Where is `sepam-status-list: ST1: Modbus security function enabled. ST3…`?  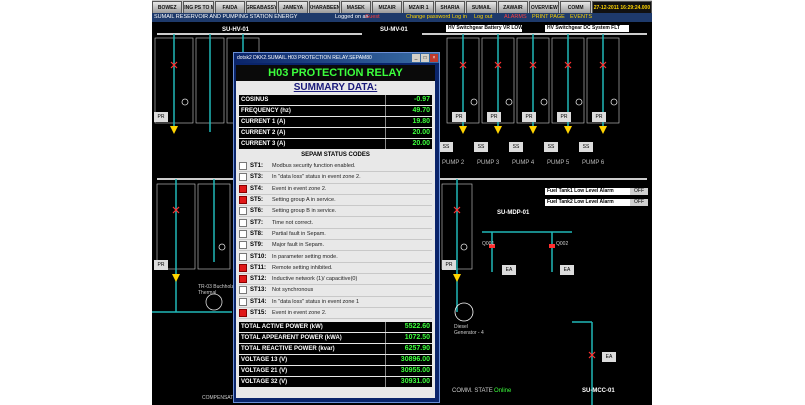
sepam-status-list: ST1: Modbus security function enabled. ST3… is located at coordinates (335, 240).